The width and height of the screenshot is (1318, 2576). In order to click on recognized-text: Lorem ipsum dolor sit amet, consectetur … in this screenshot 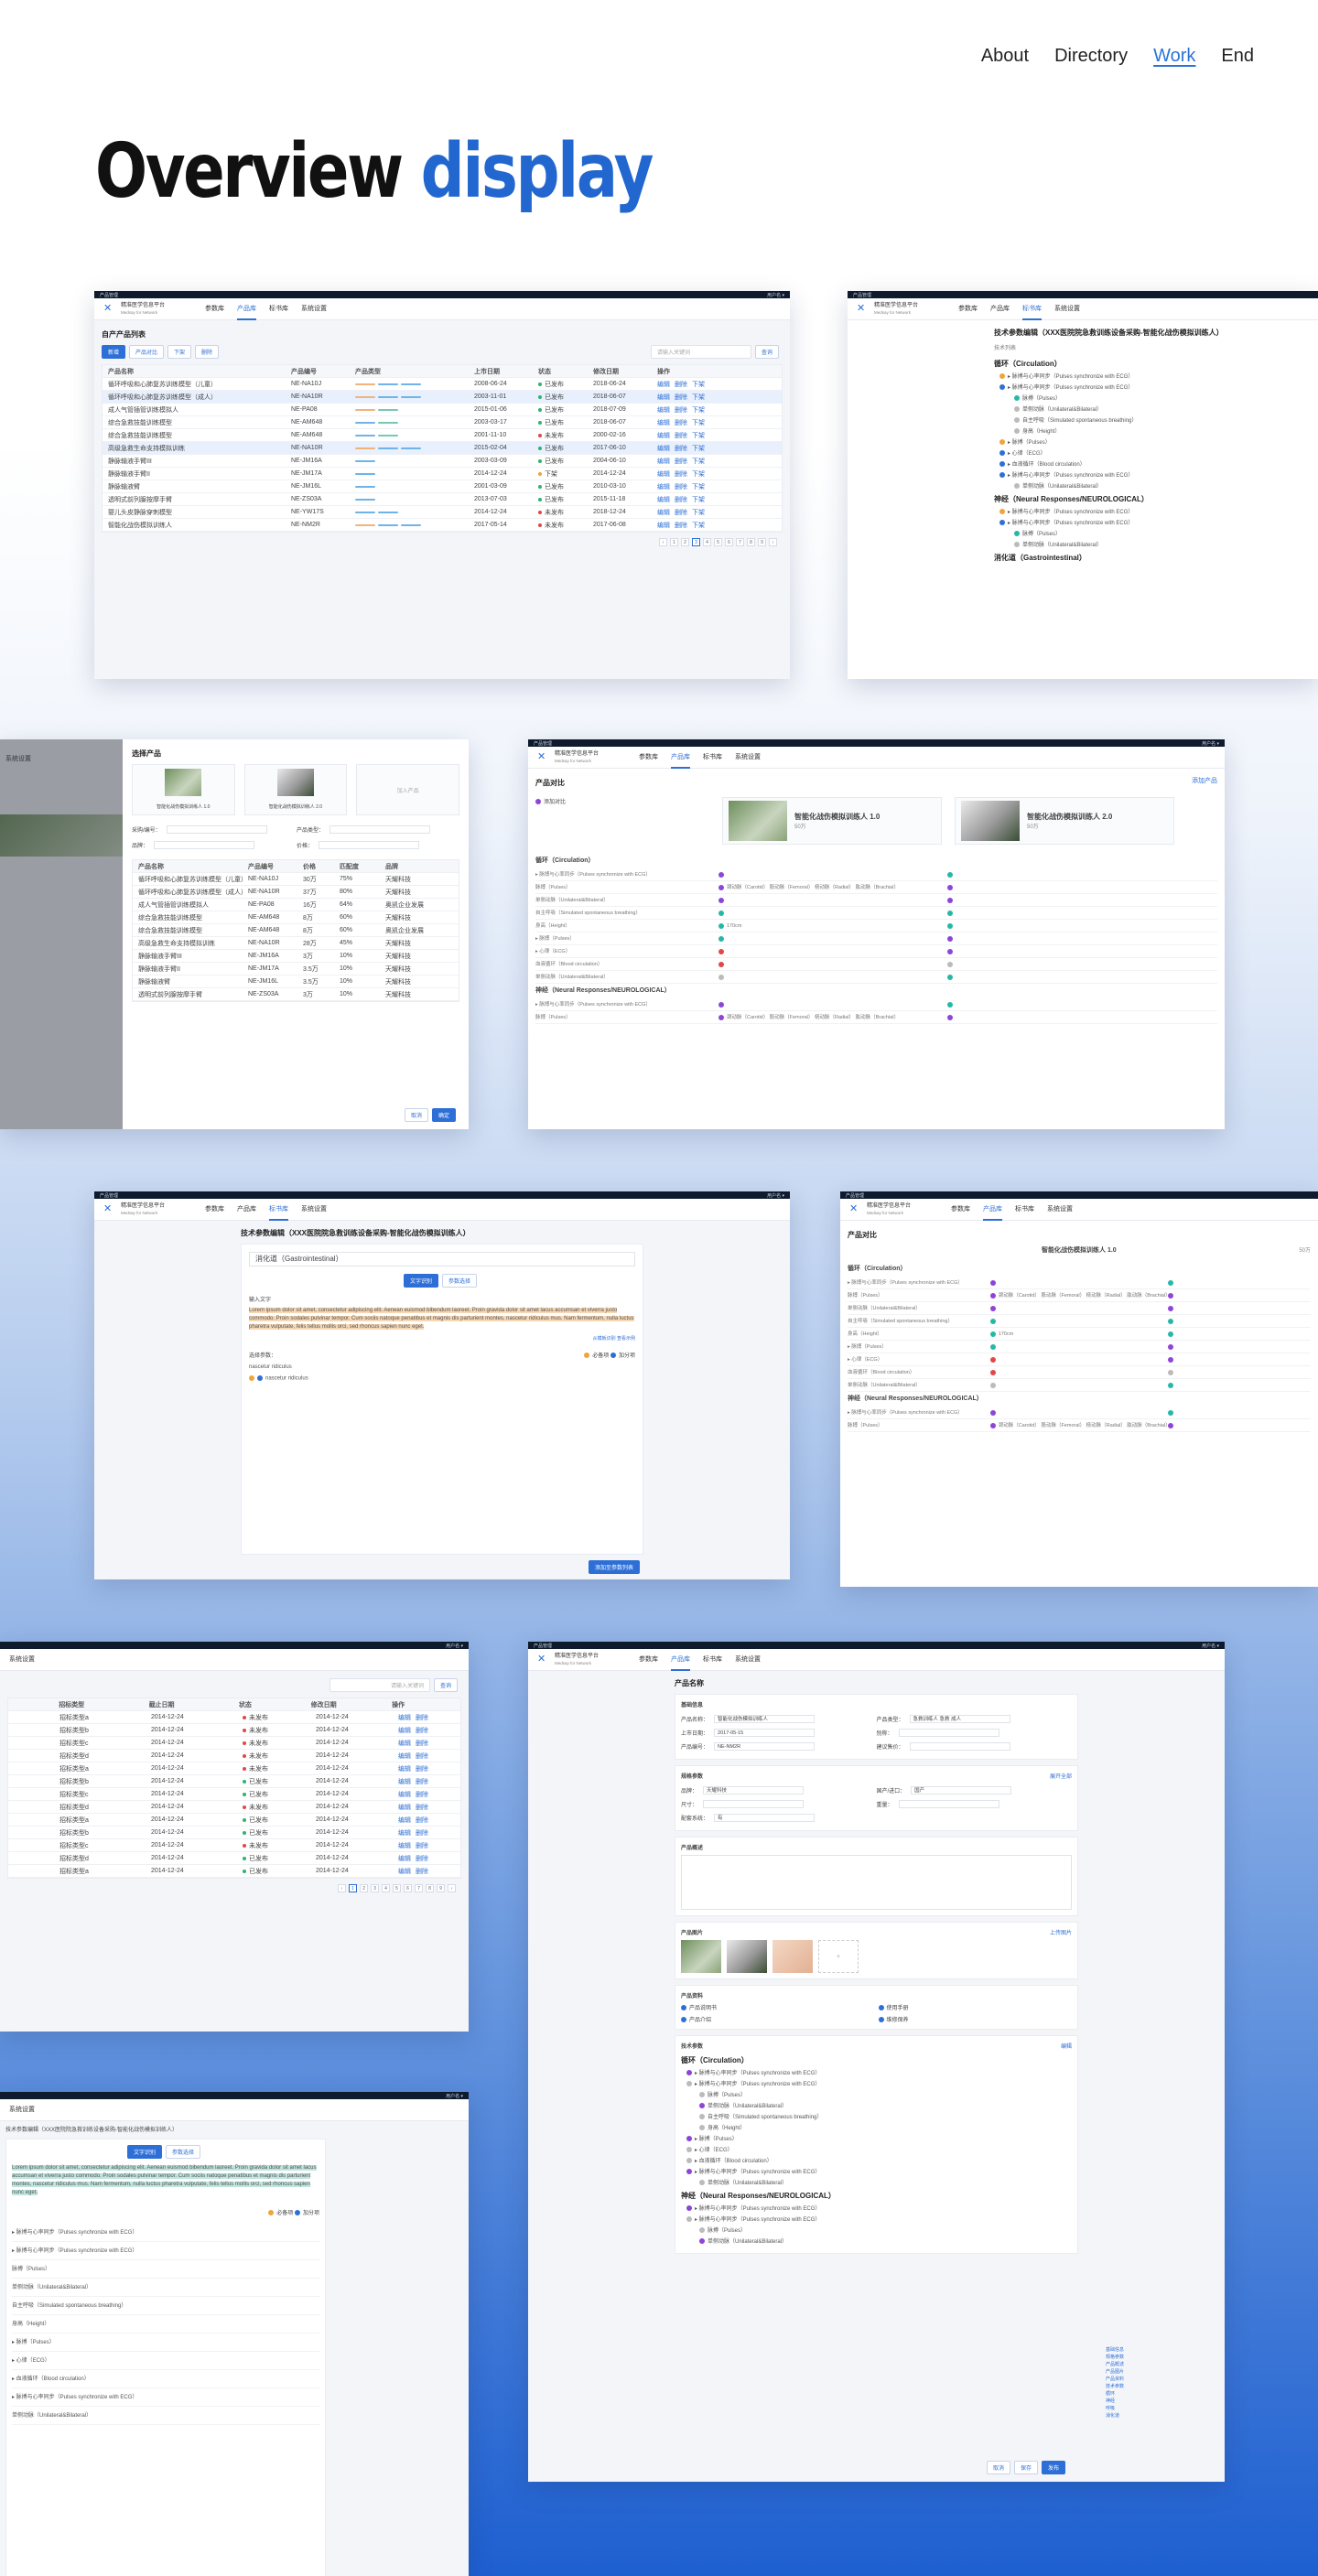, I will do `click(442, 1319)`.